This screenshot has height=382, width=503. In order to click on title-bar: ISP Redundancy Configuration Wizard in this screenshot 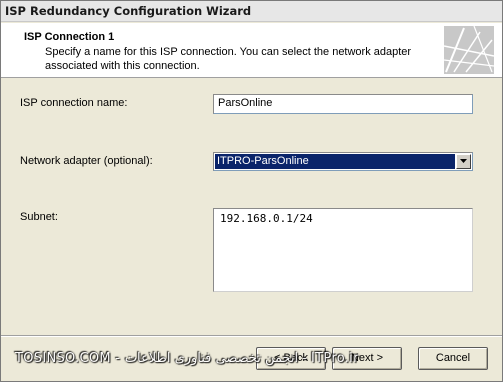, I will do `click(251, 11)`.